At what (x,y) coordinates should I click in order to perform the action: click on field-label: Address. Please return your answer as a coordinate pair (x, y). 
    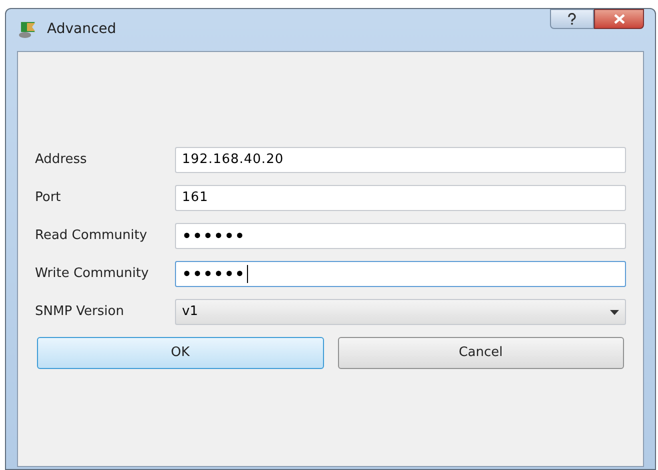
    Looking at the image, I should click on (61, 160).